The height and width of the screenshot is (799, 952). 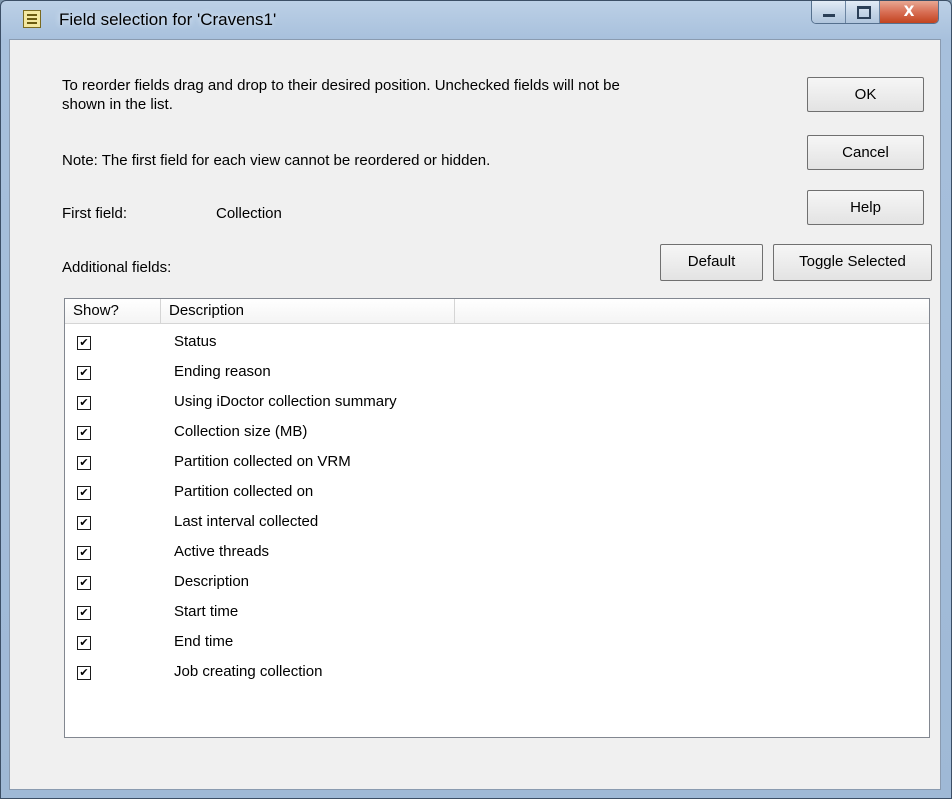 What do you see at coordinates (865, 94) in the screenshot?
I see `ok-button: OK` at bounding box center [865, 94].